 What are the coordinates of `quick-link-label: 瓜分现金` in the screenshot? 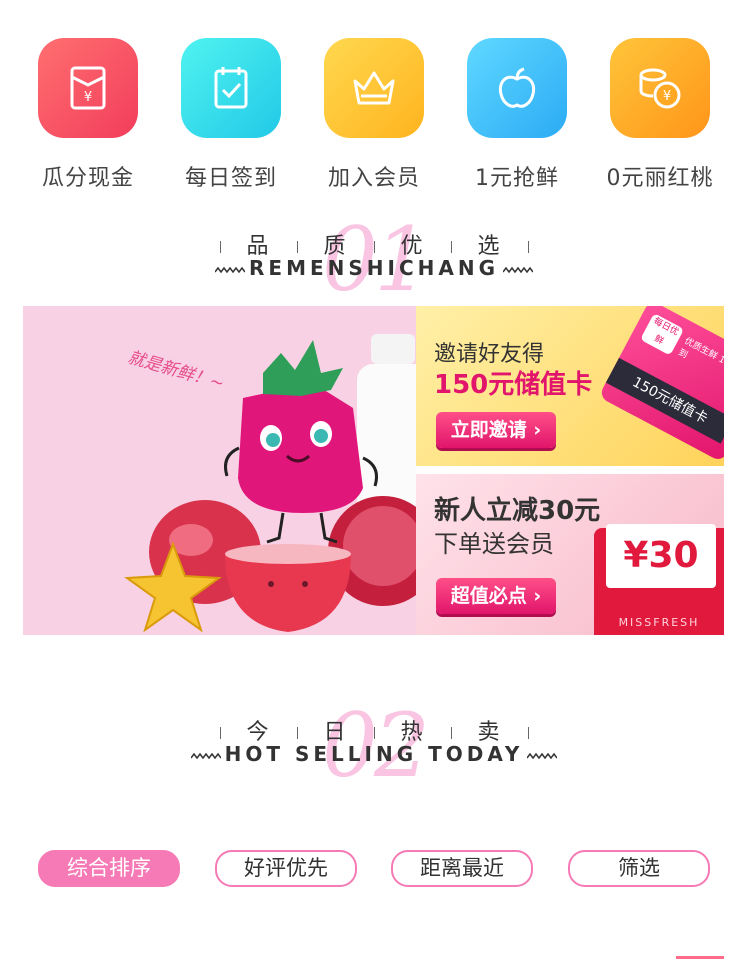 It's located at (87, 178).